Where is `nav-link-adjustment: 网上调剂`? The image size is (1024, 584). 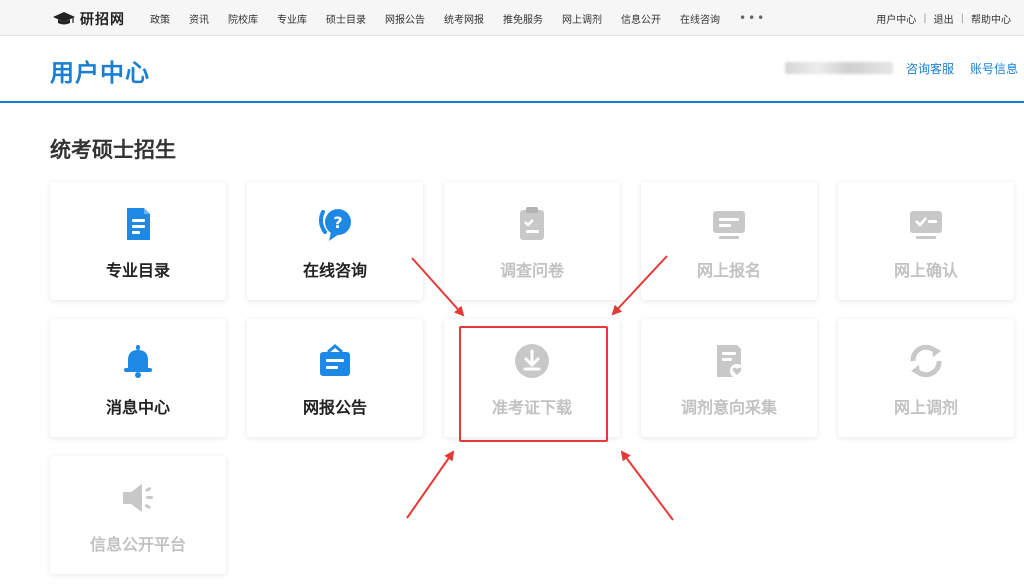 nav-link-adjustment: 网上调剂 is located at coordinates (582, 18).